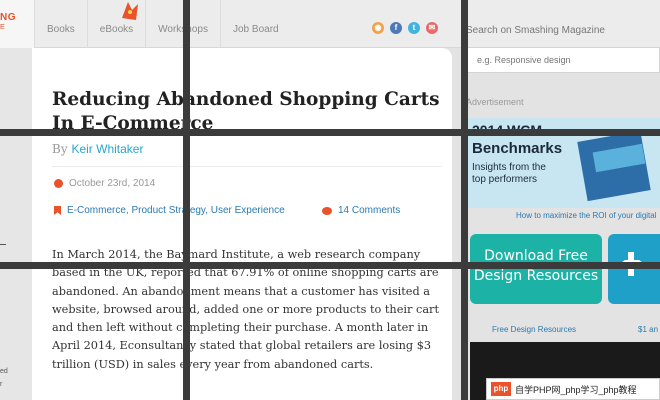 Image resolution: width=660 pixels, height=400 pixels. Describe the element at coordinates (501, 389) in the screenshot. I see `watermark-logo: php` at that location.